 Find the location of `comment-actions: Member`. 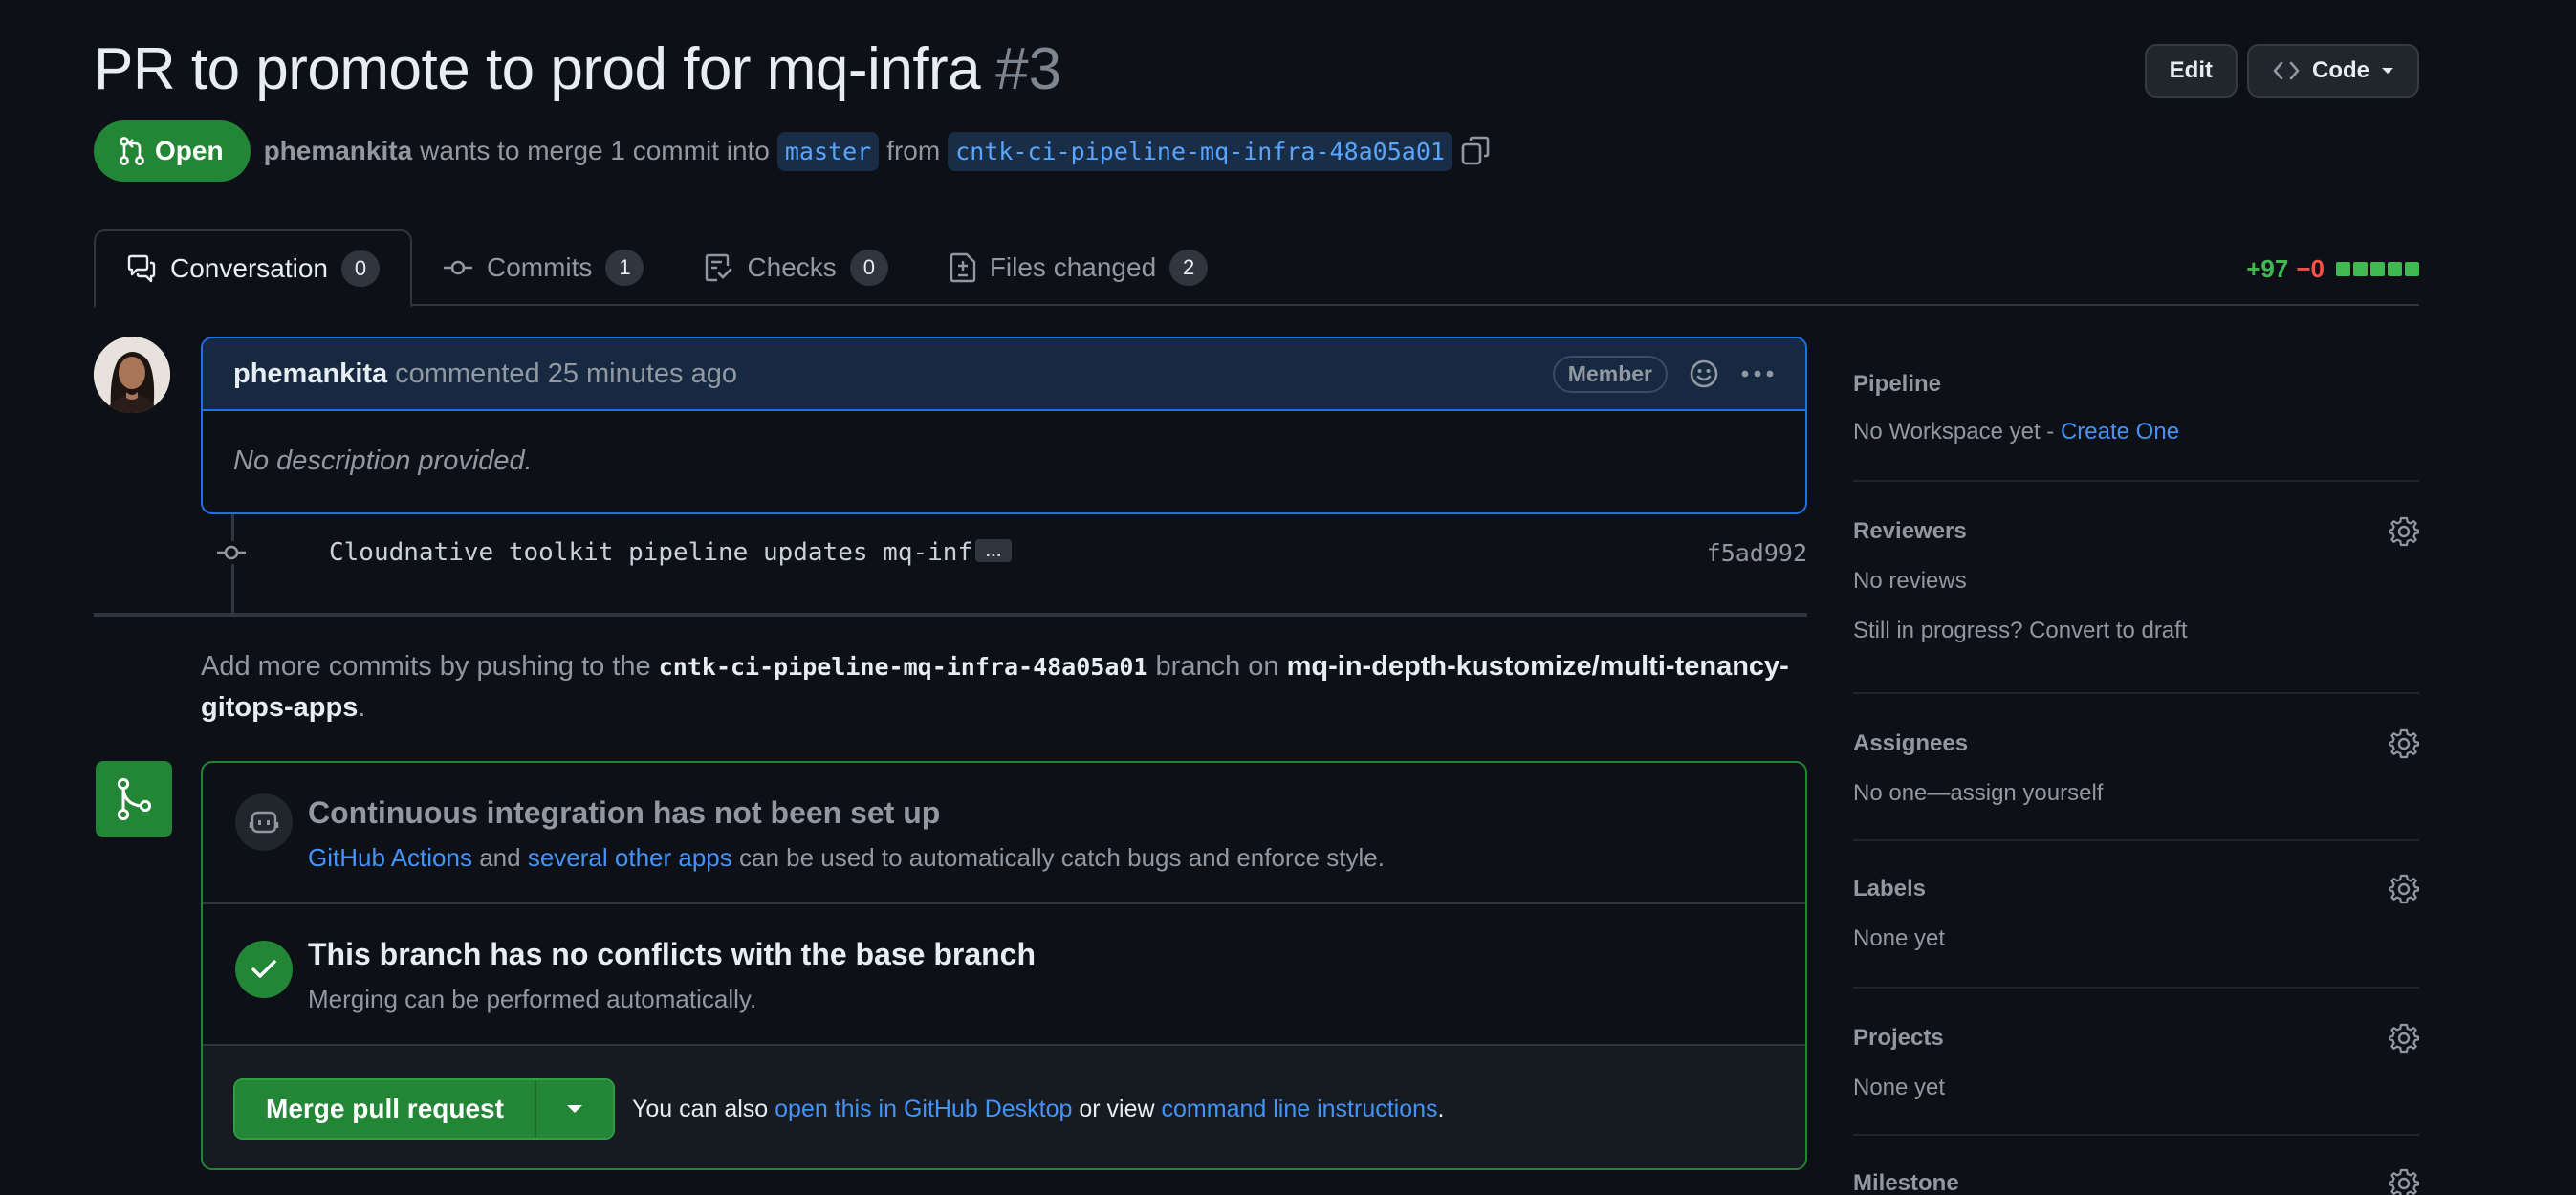

comment-actions: Member is located at coordinates (1663, 374).